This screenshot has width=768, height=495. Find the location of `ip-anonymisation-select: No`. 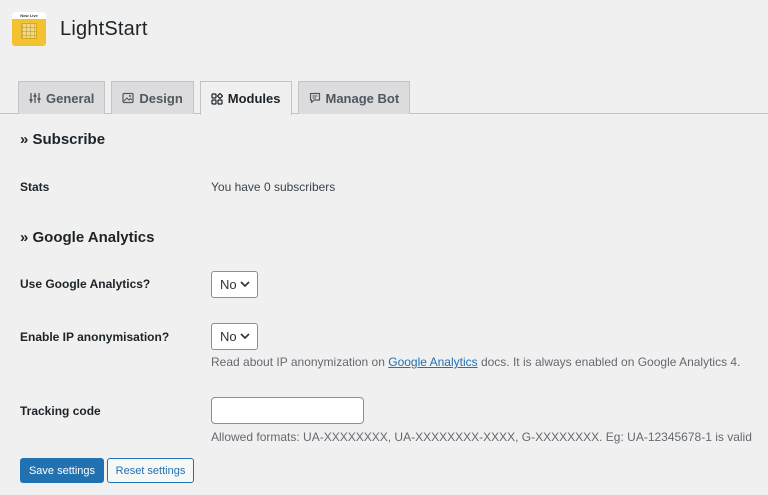

ip-anonymisation-select: No is located at coordinates (234, 336).